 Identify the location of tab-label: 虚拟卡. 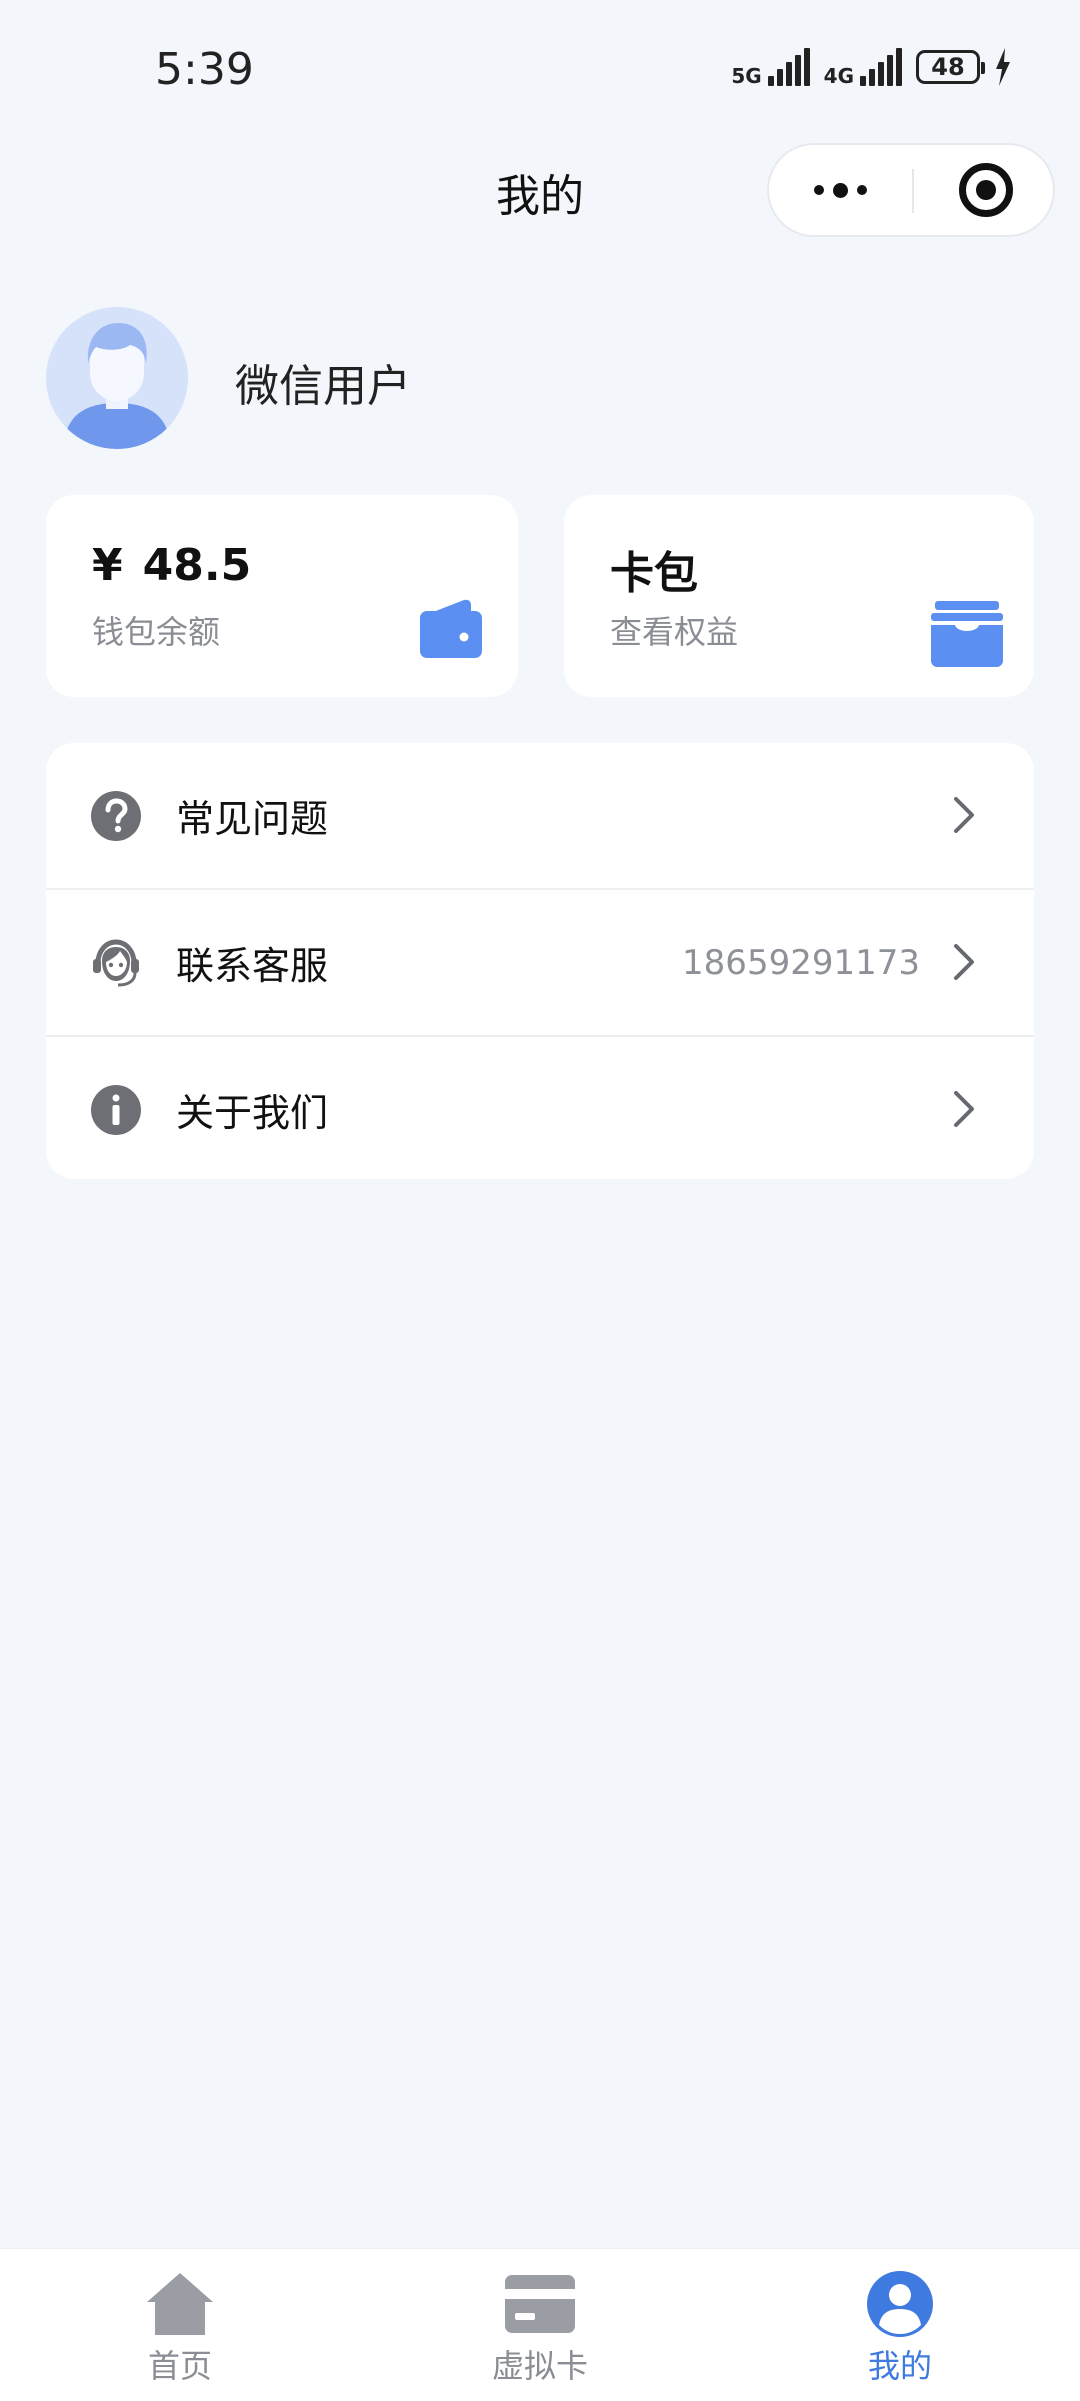
(539, 2366).